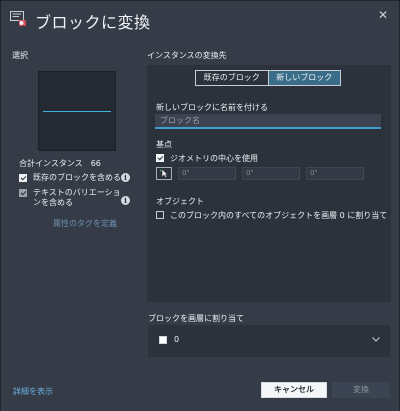 The image size is (400, 411). Describe the element at coordinates (383, 15) in the screenshot. I see `close-icon: ✕` at that location.